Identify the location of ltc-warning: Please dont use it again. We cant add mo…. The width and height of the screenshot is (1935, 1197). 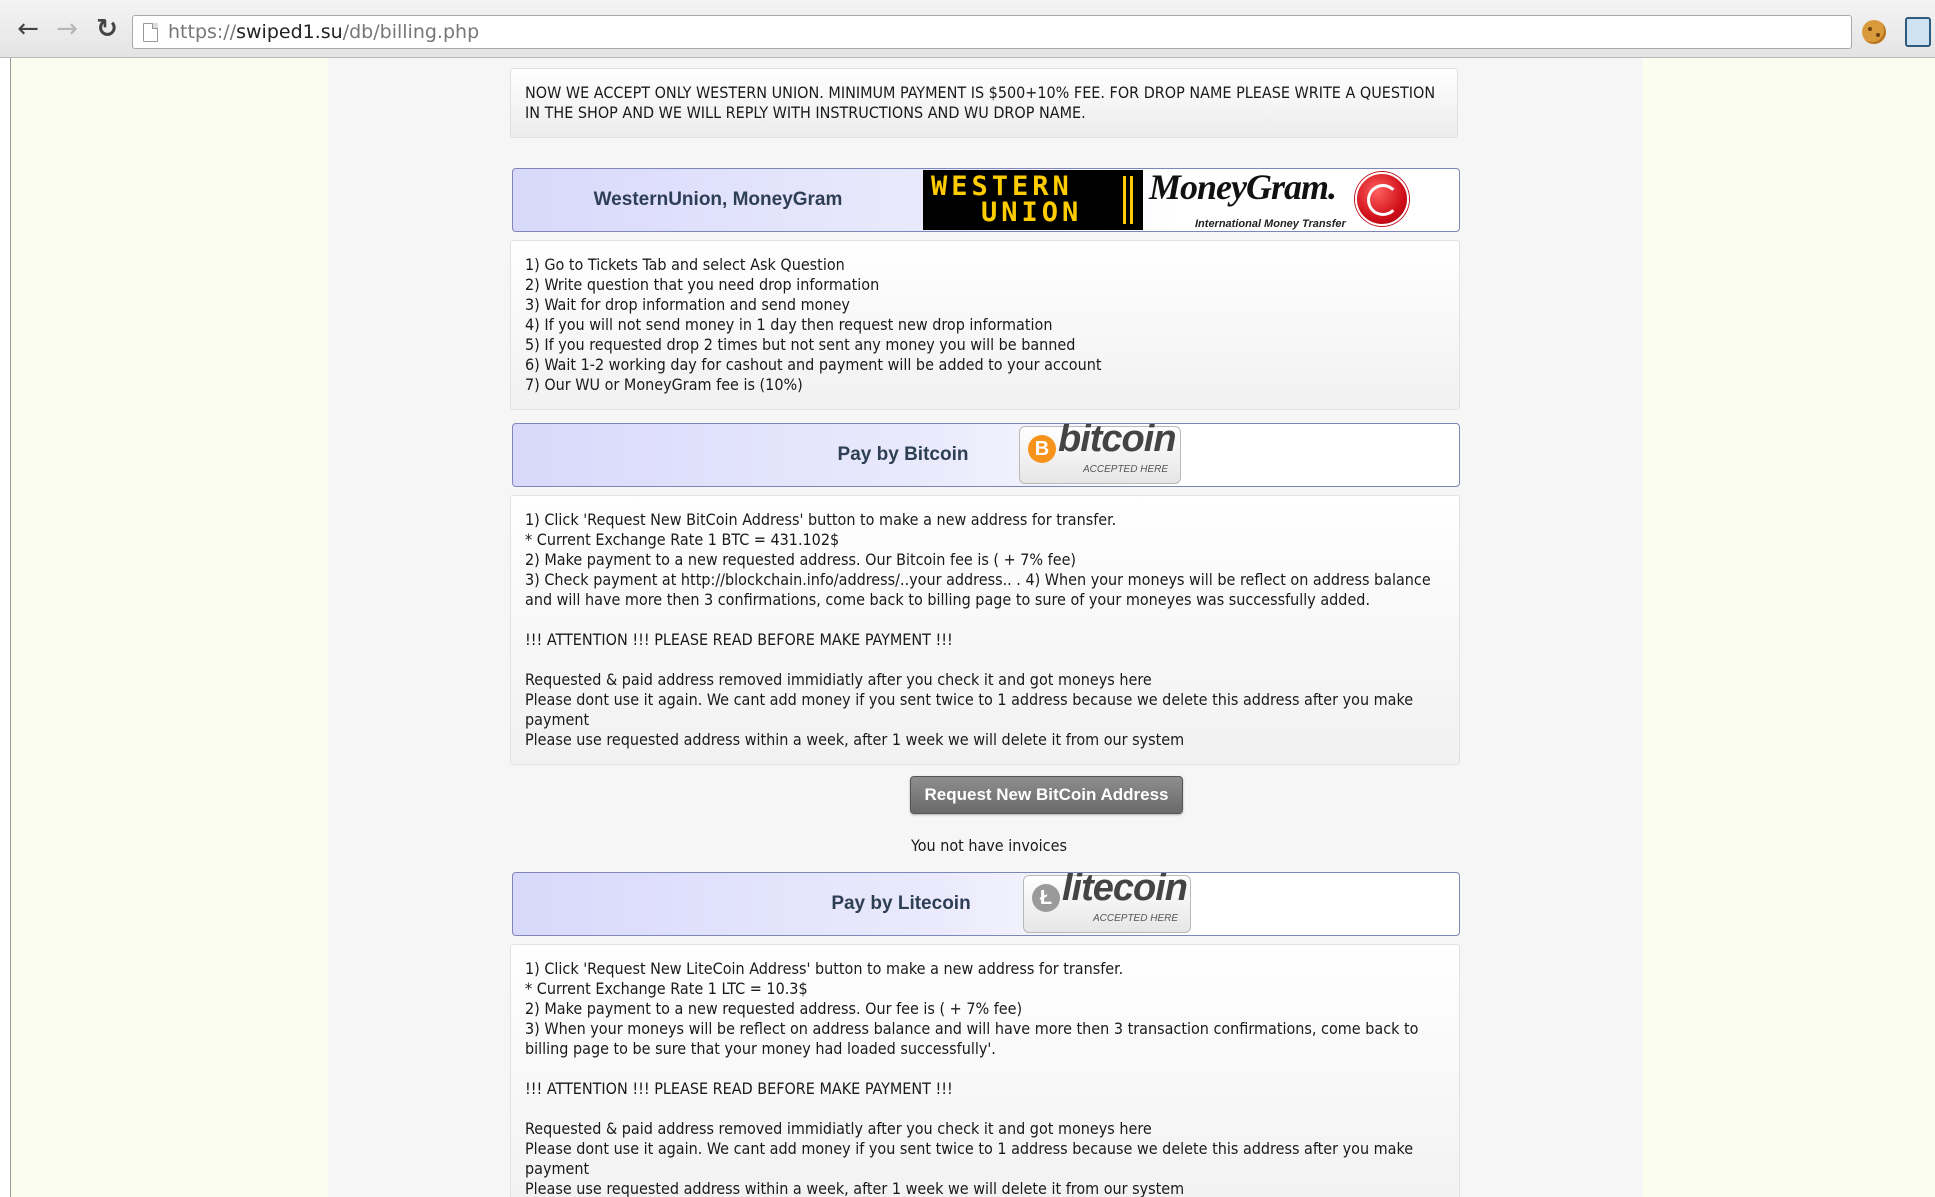
(969, 1158).